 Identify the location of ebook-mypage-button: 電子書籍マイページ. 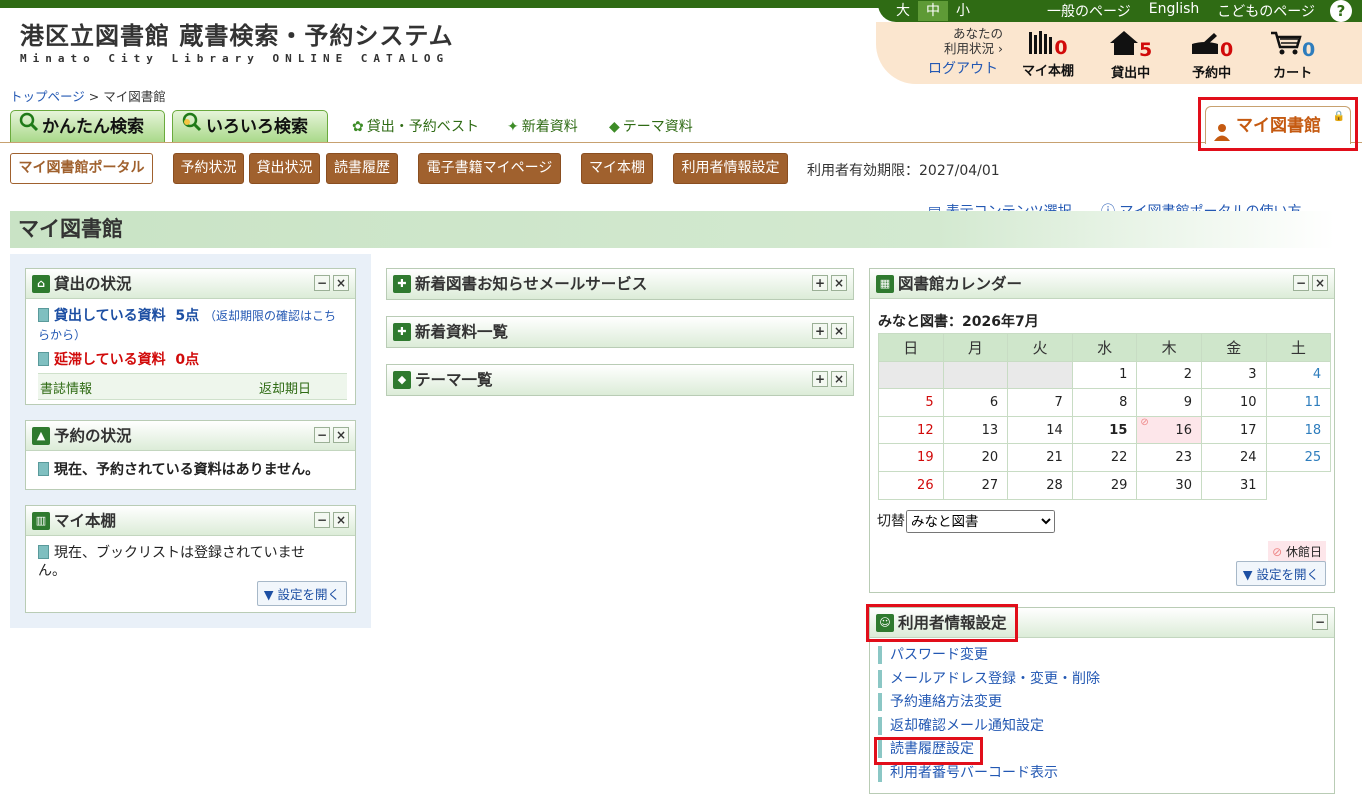
(489, 168).